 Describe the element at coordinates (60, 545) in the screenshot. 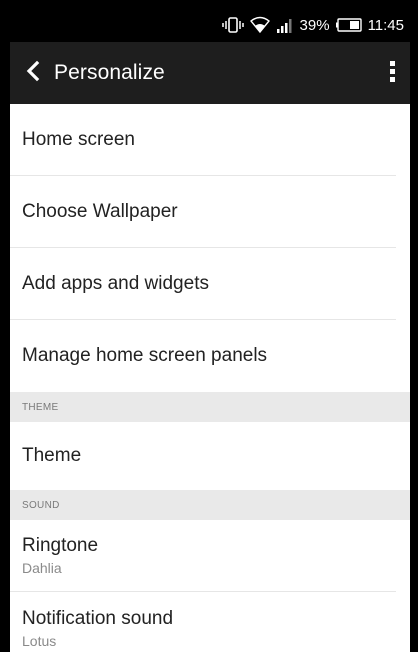

I see `list-item-label: Ringtone` at that location.